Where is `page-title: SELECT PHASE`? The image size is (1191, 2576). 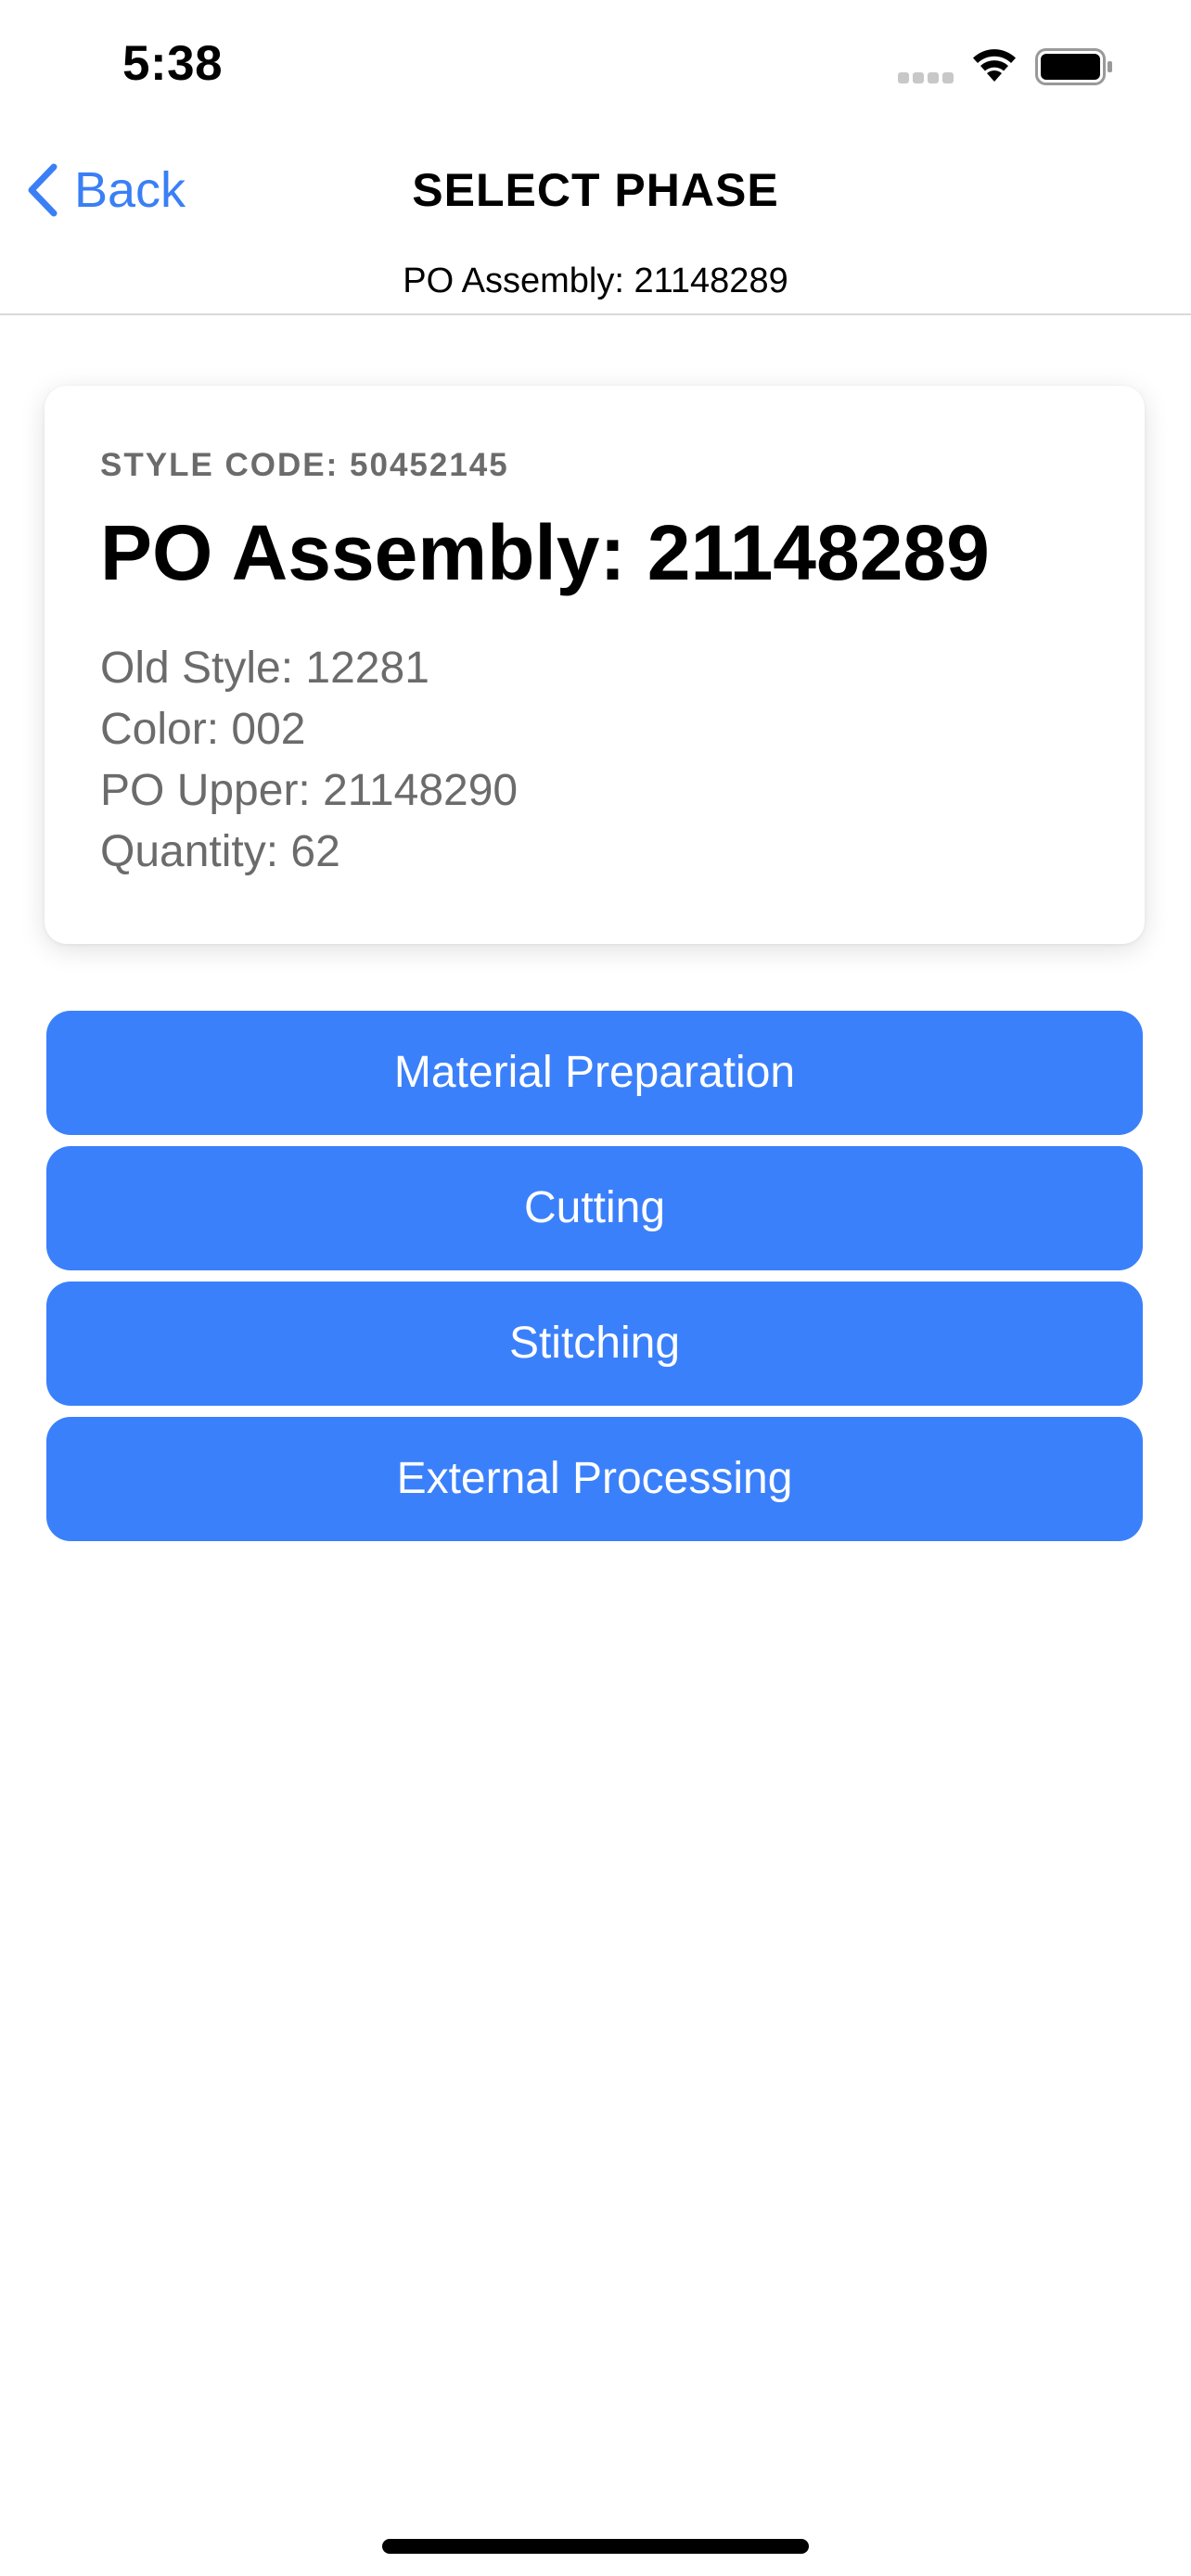 page-title: SELECT PHASE is located at coordinates (595, 190).